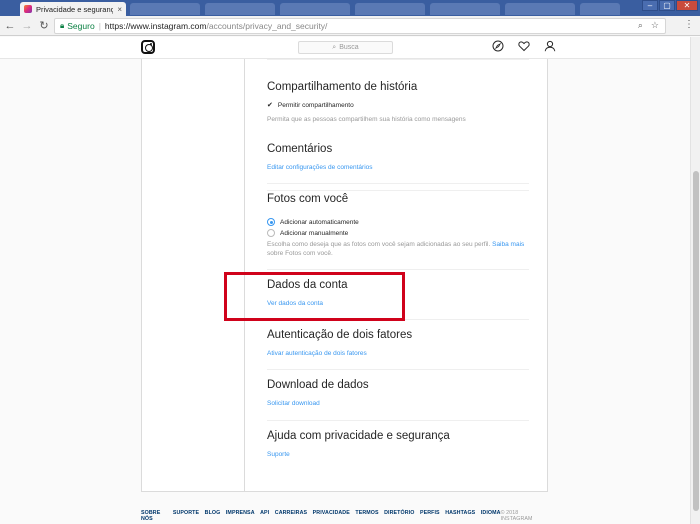  What do you see at coordinates (213, 516) in the screenshot?
I see `footer-link: BLOG` at bounding box center [213, 516].